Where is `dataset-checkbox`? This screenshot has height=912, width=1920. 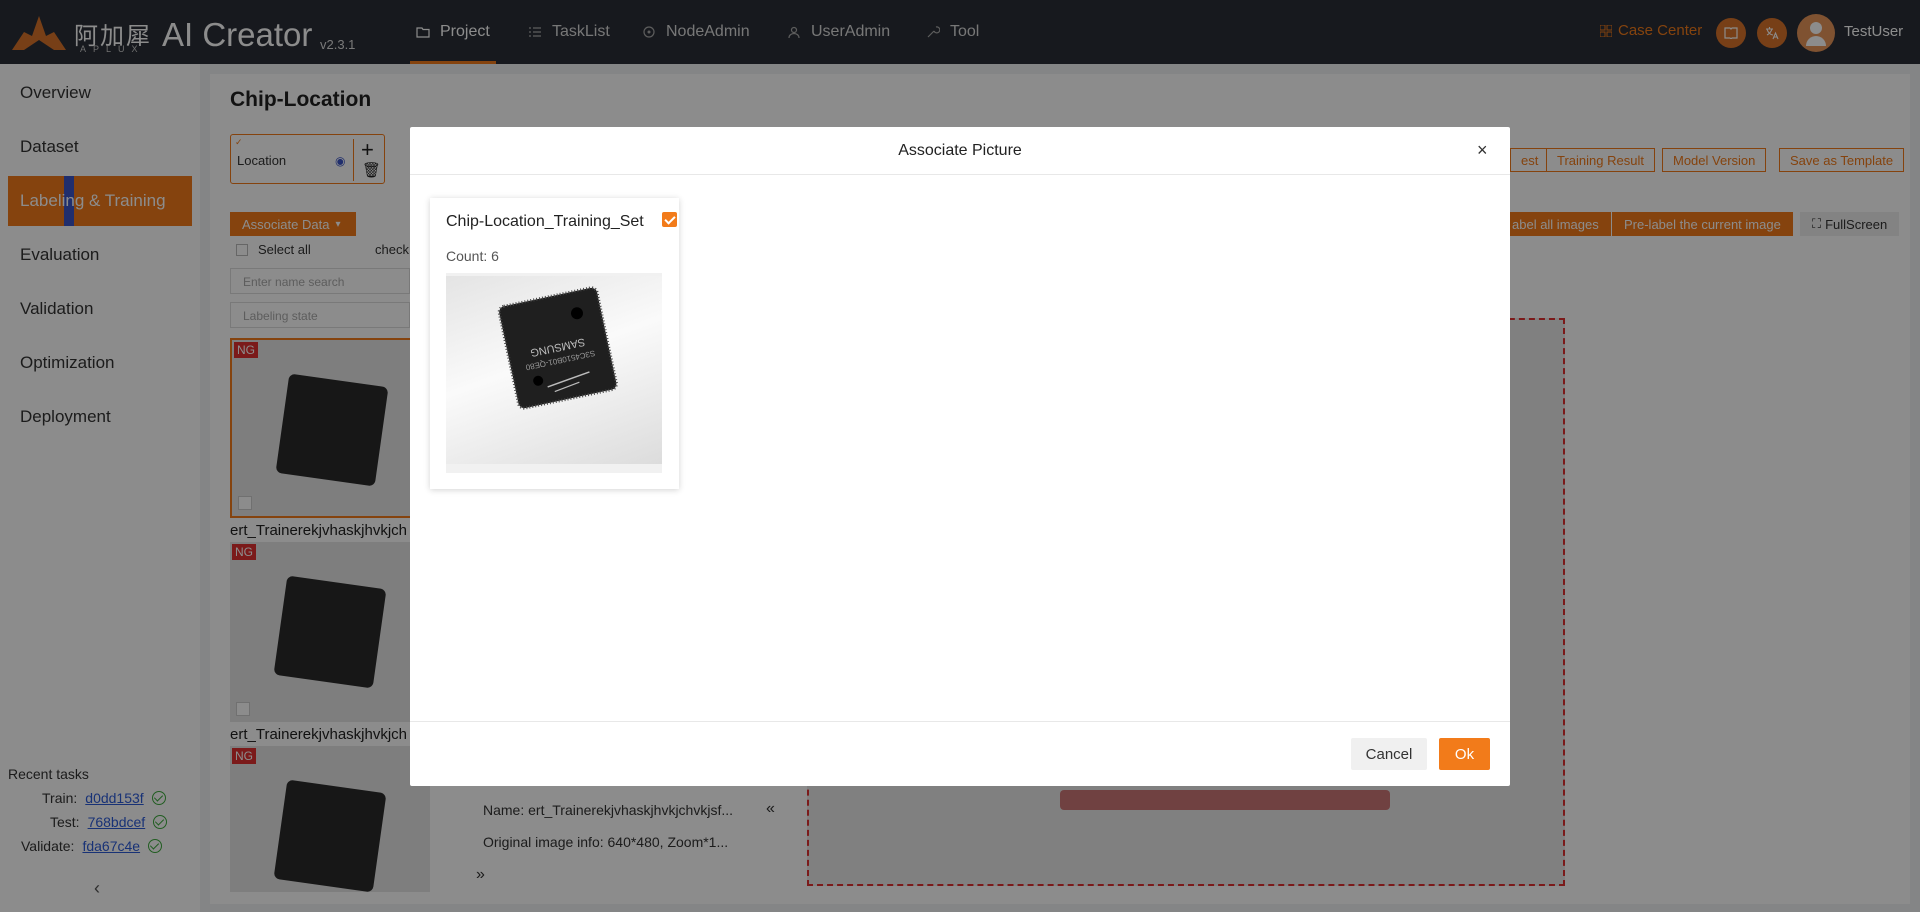 dataset-checkbox is located at coordinates (669, 219).